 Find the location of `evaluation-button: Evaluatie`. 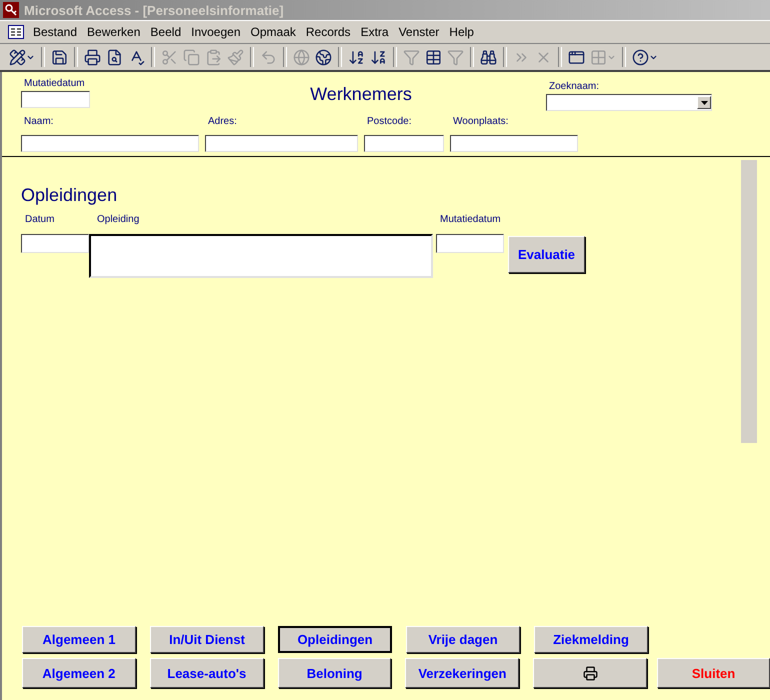

evaluation-button: Evaluatie is located at coordinates (546, 254).